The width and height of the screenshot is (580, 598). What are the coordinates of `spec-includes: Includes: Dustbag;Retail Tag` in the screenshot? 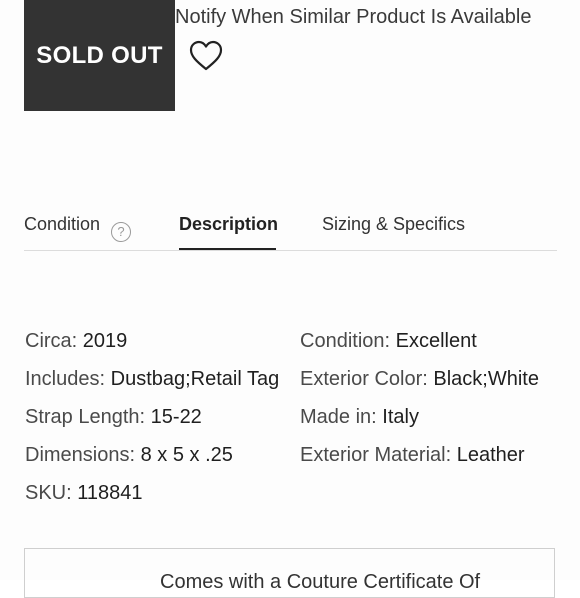 It's located at (152, 379).